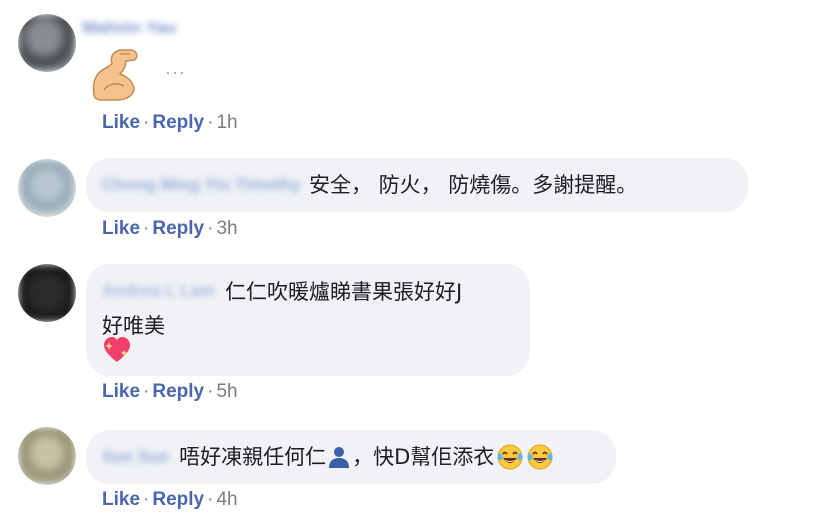 The image size is (815, 525). Describe the element at coordinates (201, 185) in the screenshot. I see `comment-author: Chong Ming Yiu Timothy` at that location.